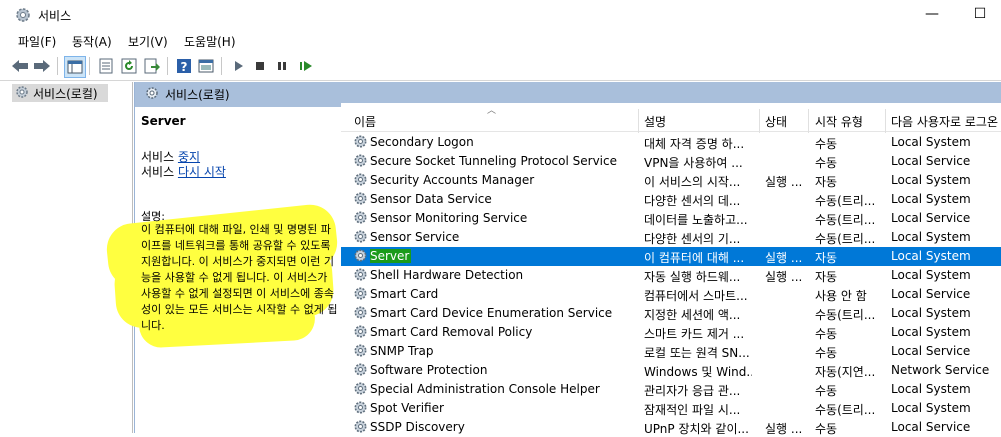 This screenshot has width=1001, height=437. I want to click on maximize-button: ☐, so click(980, 14).